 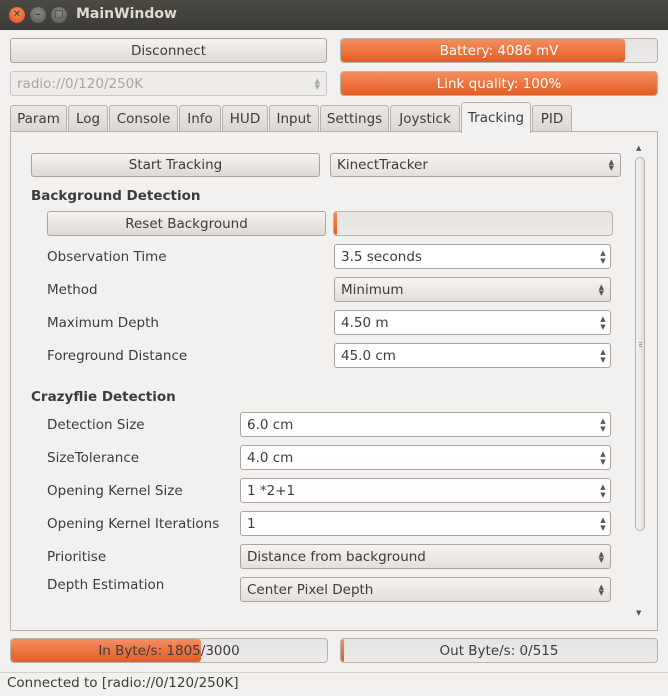 I want to click on tracker-select-value: KinectTracker, so click(x=382, y=165).